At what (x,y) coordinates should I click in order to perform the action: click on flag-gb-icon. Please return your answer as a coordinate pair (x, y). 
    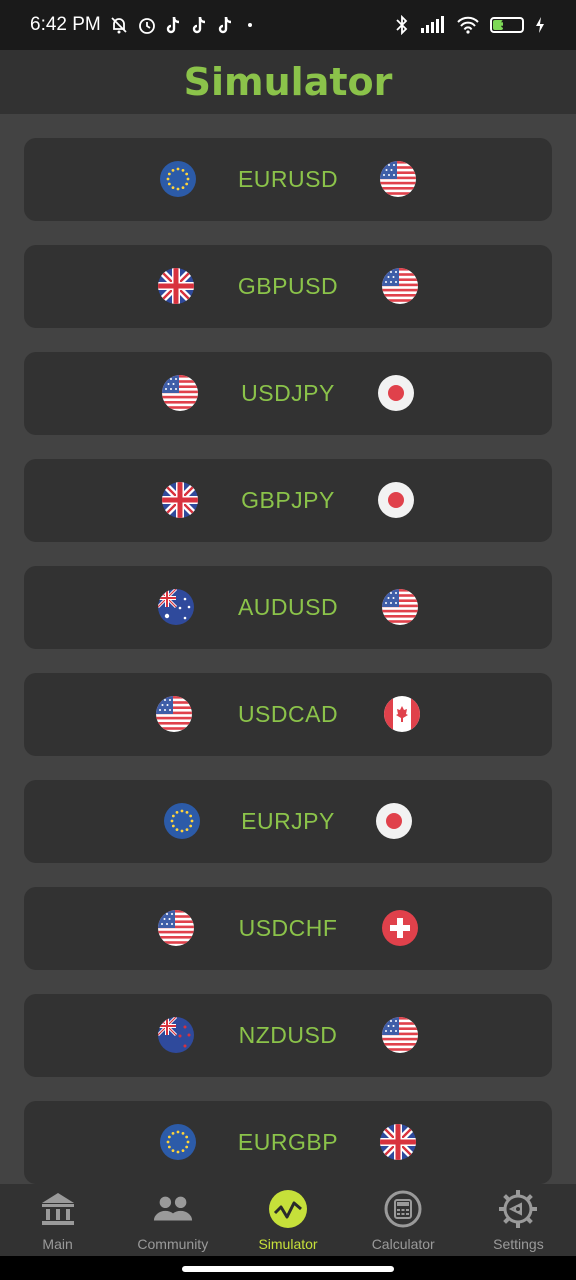
    Looking at the image, I should click on (398, 1142).